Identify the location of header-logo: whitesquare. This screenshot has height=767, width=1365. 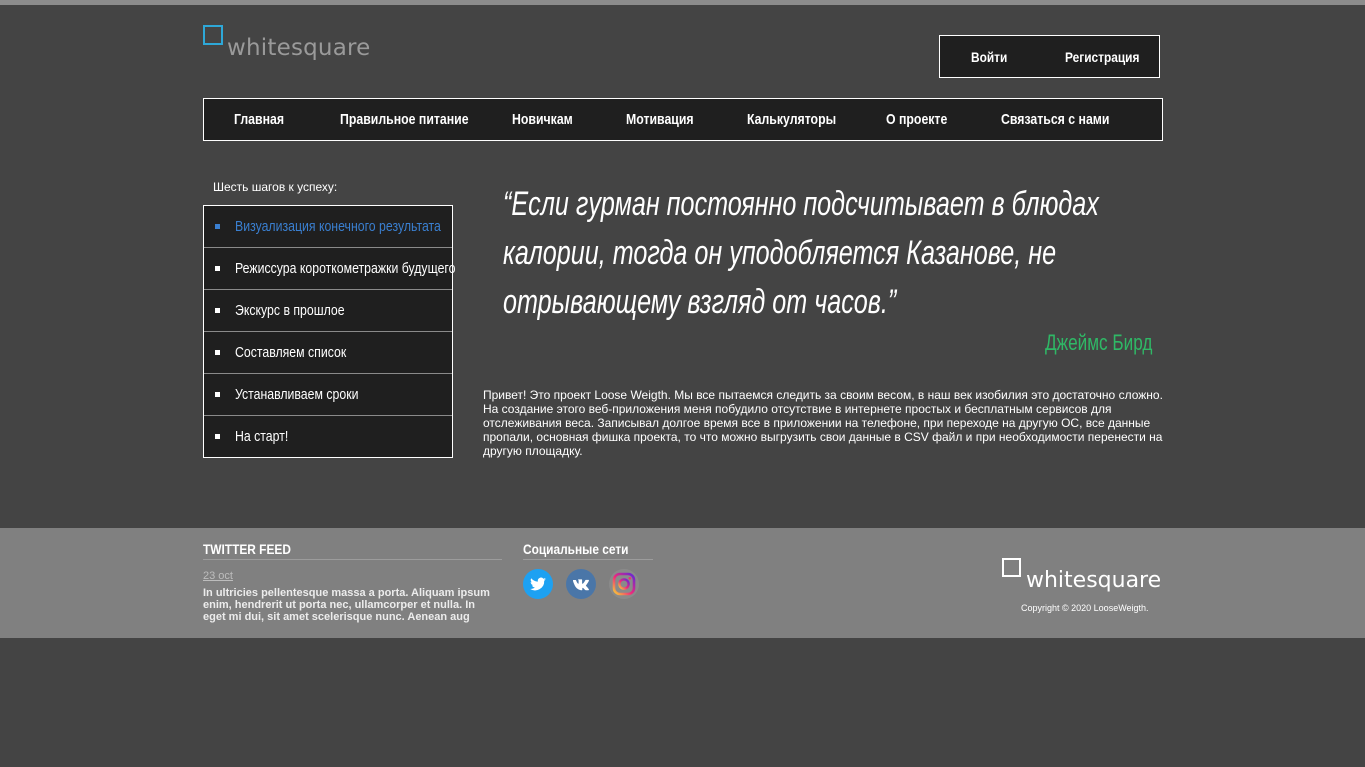
(303, 45).